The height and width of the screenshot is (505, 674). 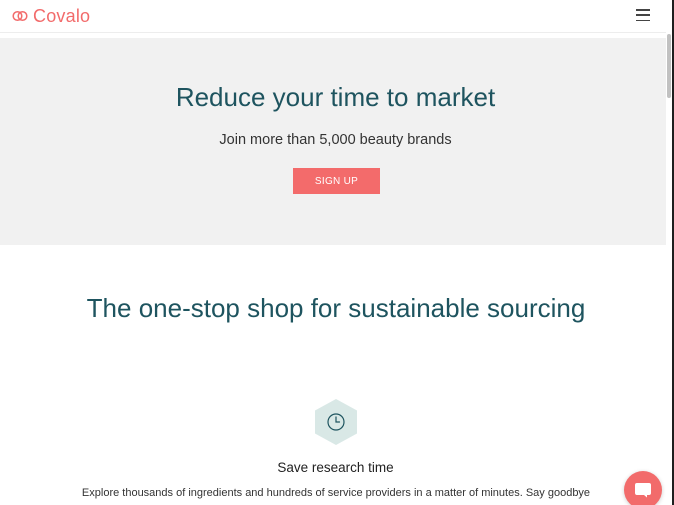 What do you see at coordinates (336, 181) in the screenshot?
I see `sign-up-button: SIGN UP` at bounding box center [336, 181].